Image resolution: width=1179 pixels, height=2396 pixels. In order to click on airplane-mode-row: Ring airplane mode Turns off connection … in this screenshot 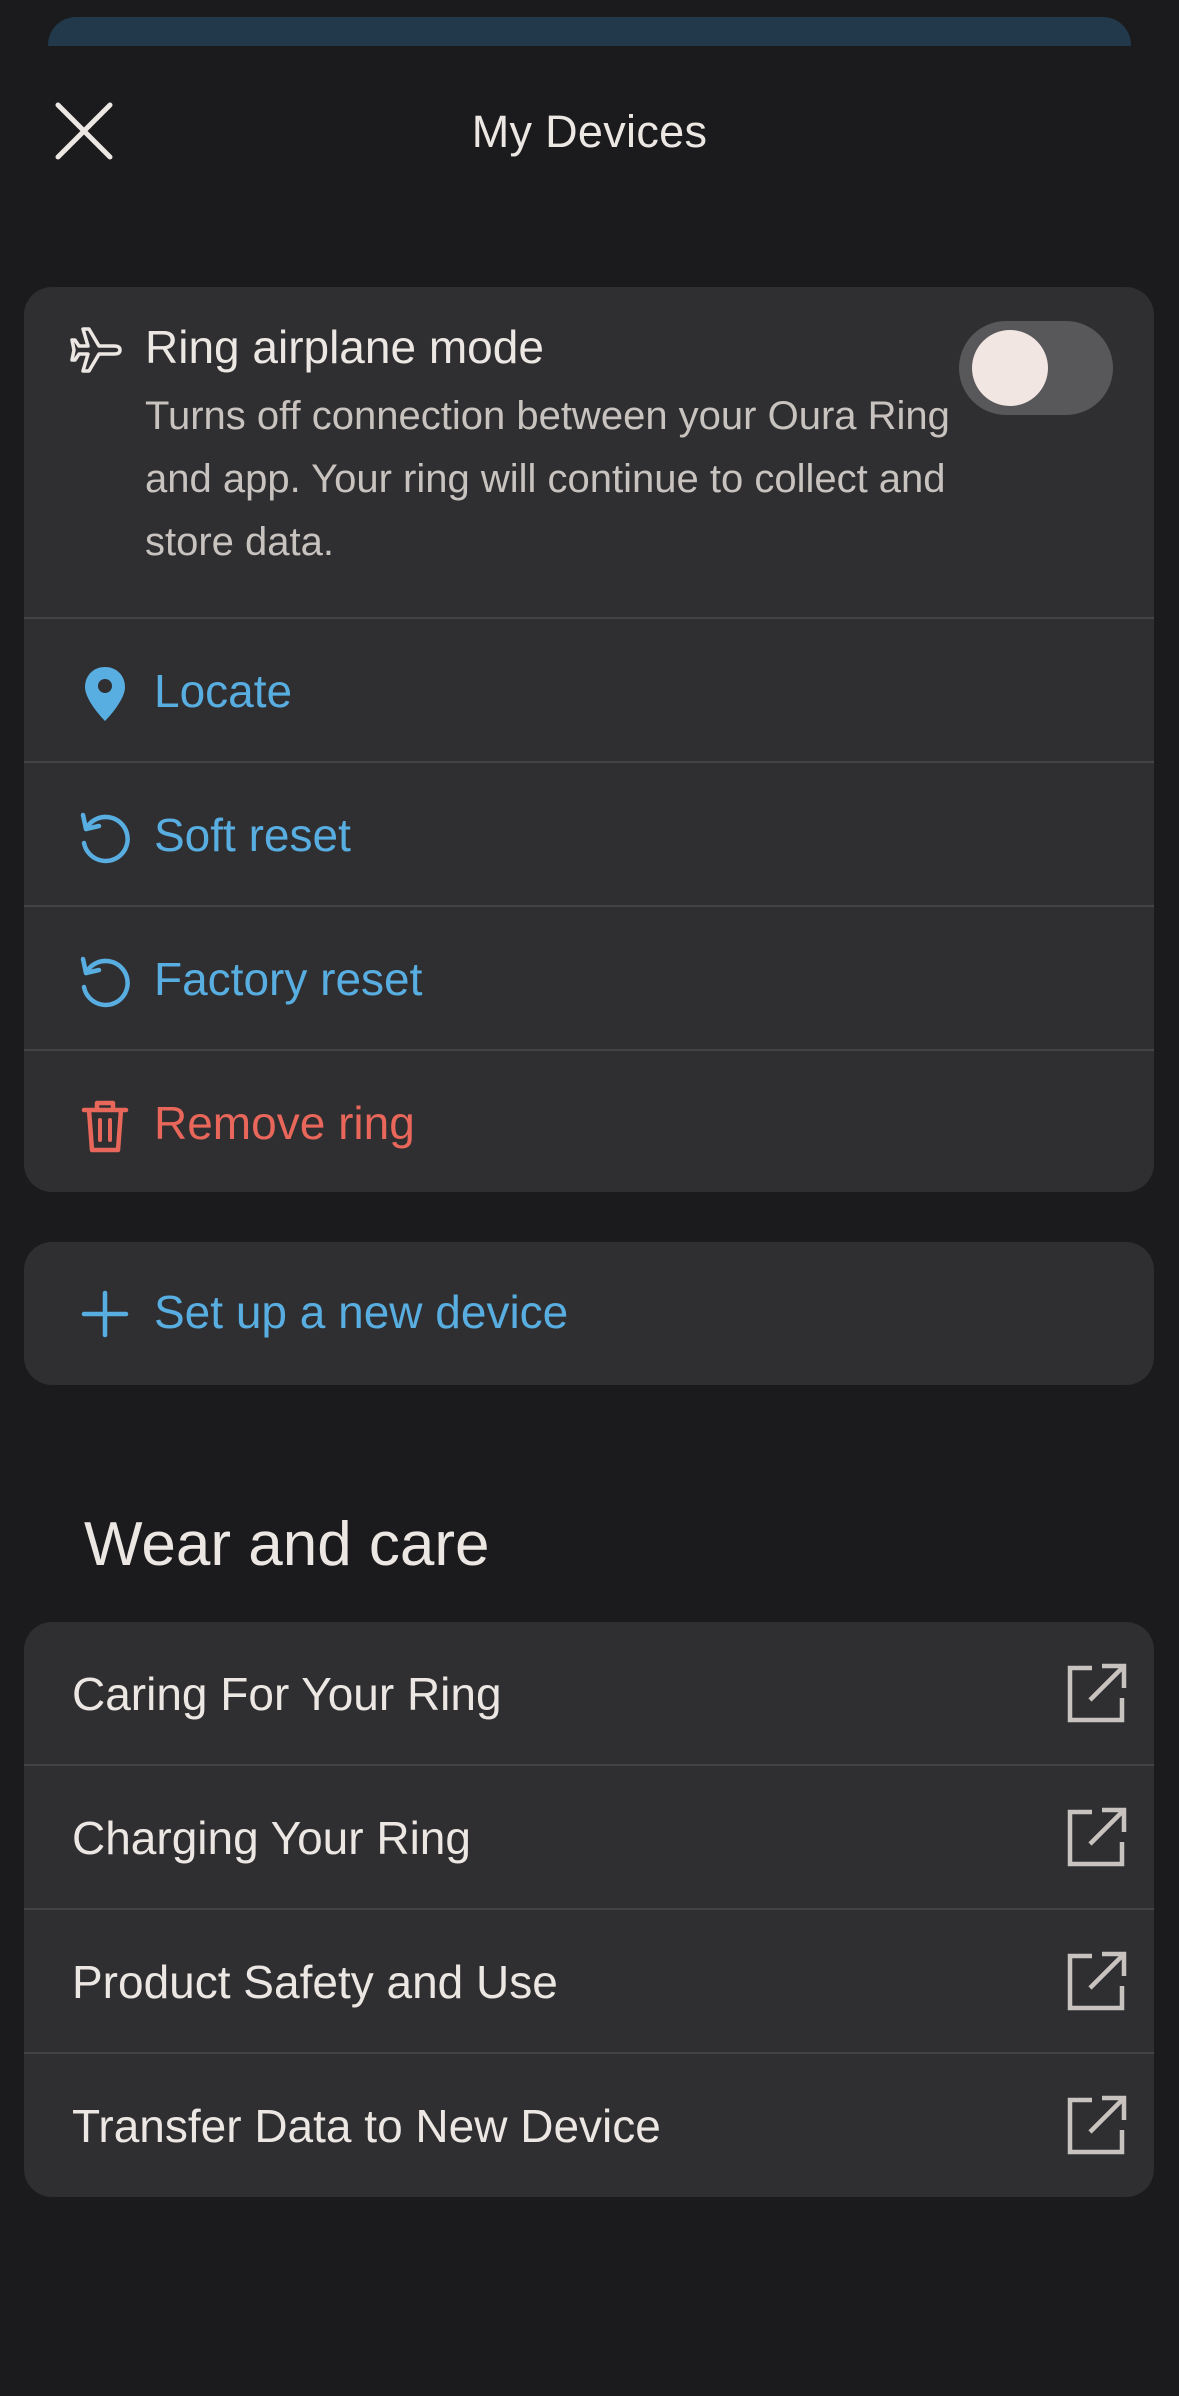, I will do `click(589, 453)`.